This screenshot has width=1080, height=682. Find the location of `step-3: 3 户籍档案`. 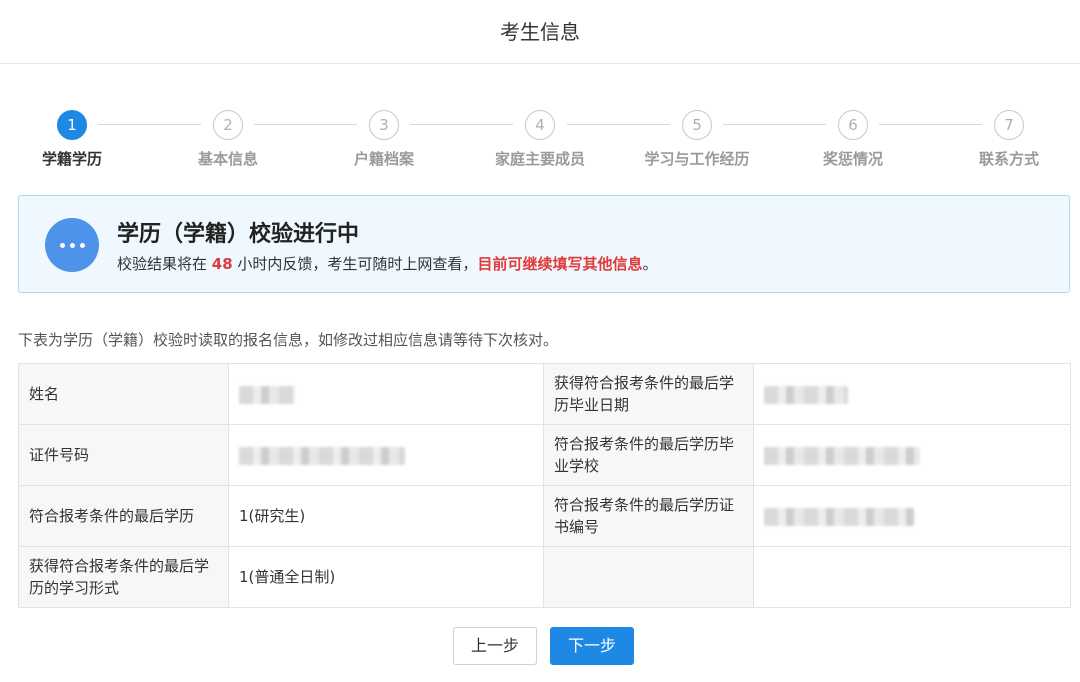

step-3: 3 户籍档案 is located at coordinates (384, 139).